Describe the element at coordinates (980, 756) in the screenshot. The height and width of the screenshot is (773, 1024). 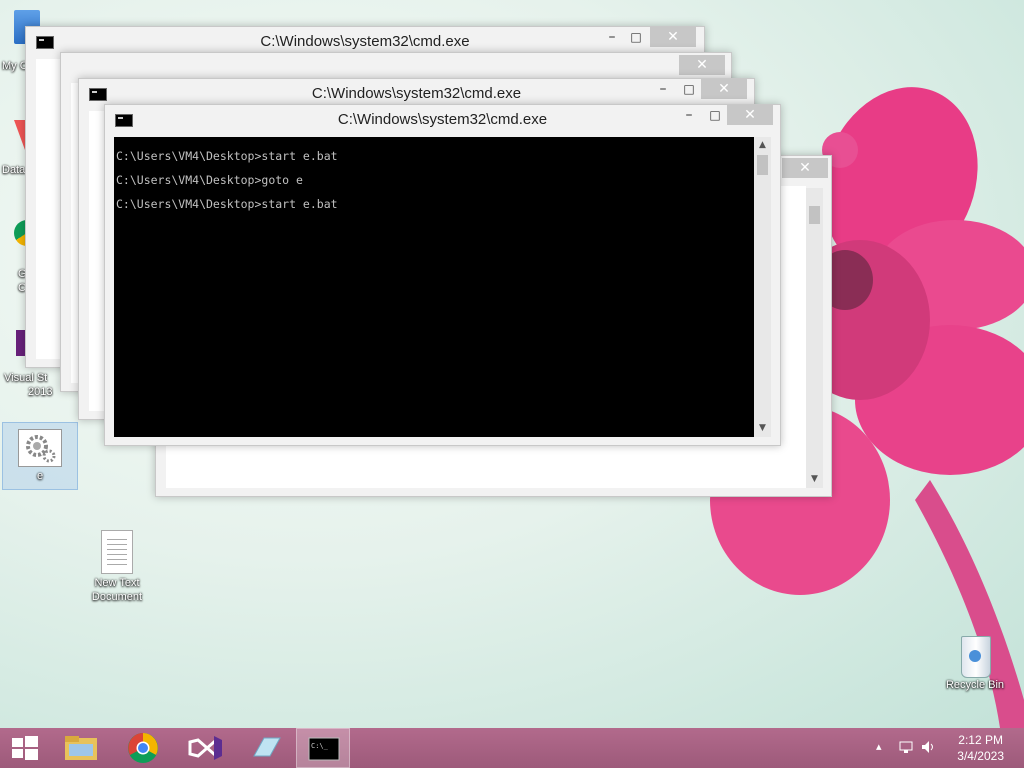
I see `clock-date: 3/4/2023` at that location.